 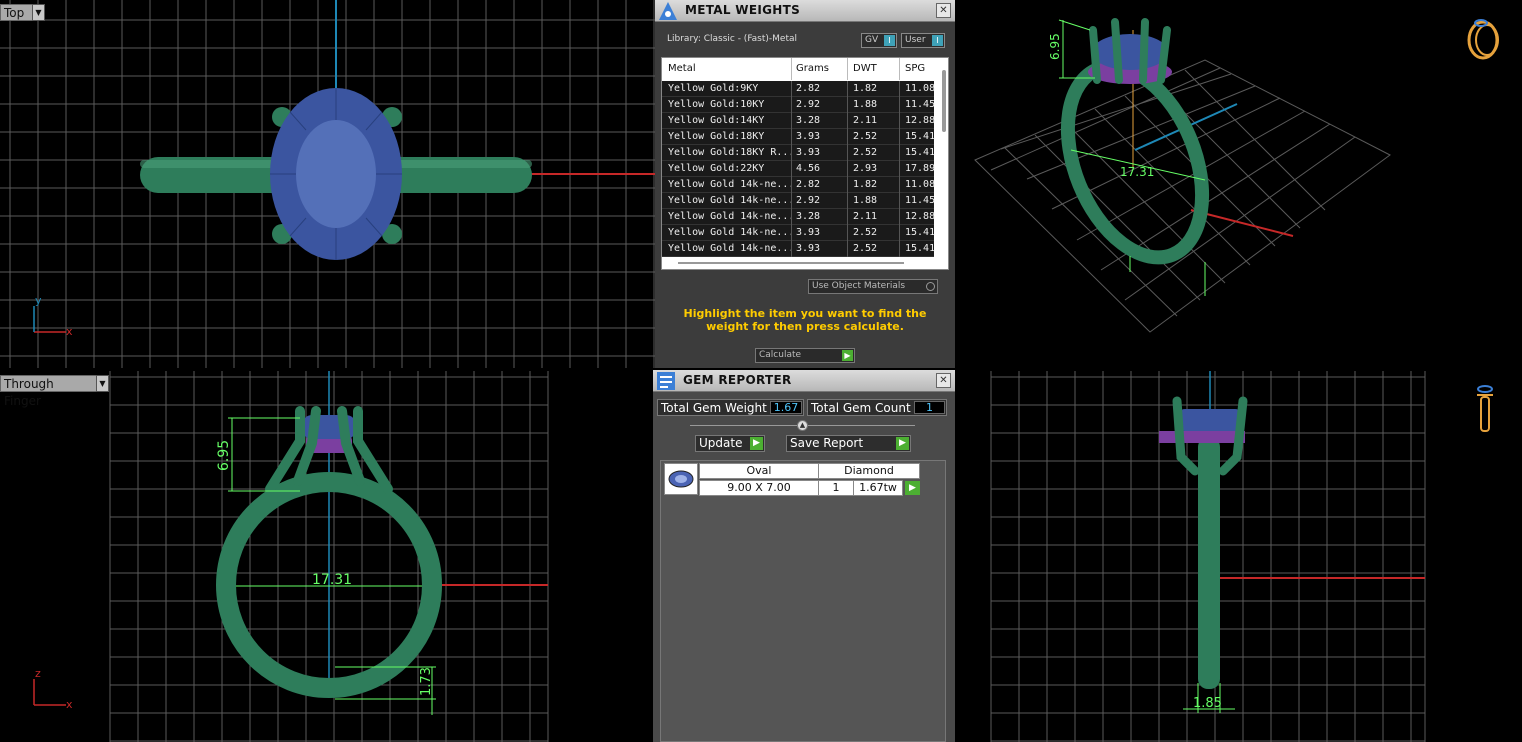 I want to click on use-object-materials-button: Use Object Materials, so click(x=873, y=286).